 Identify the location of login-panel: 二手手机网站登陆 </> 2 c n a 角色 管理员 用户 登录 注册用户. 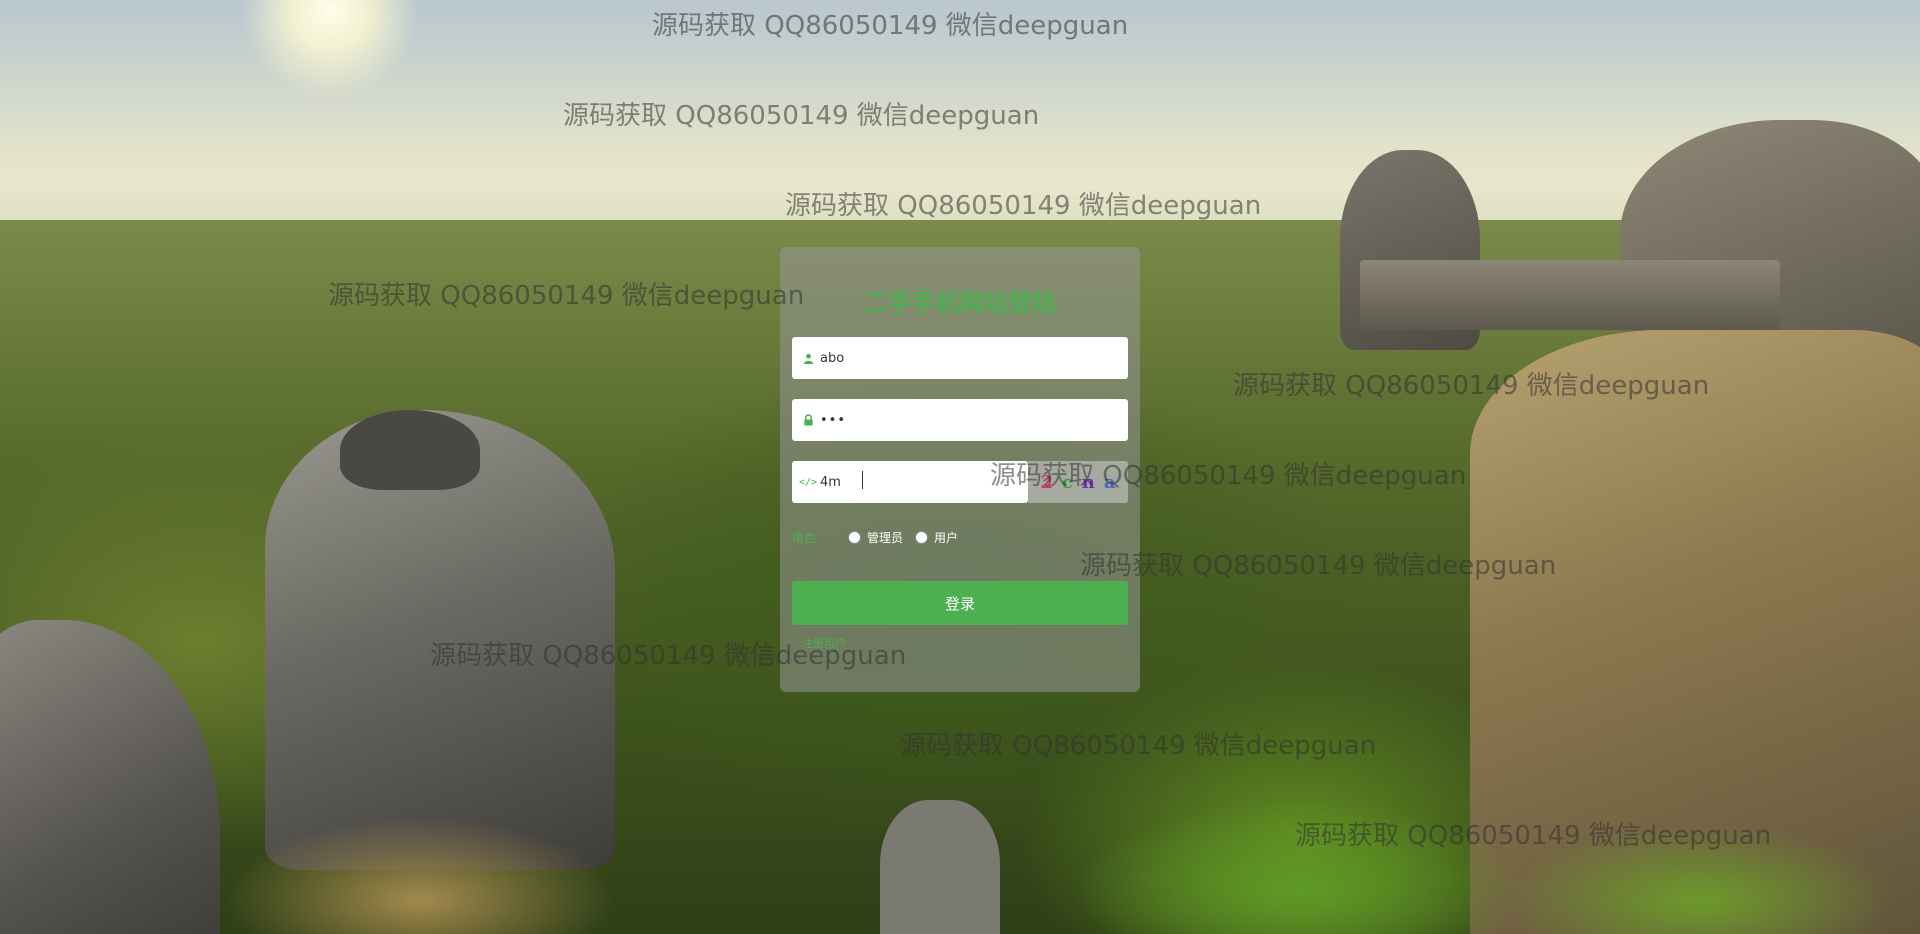
(960, 469).